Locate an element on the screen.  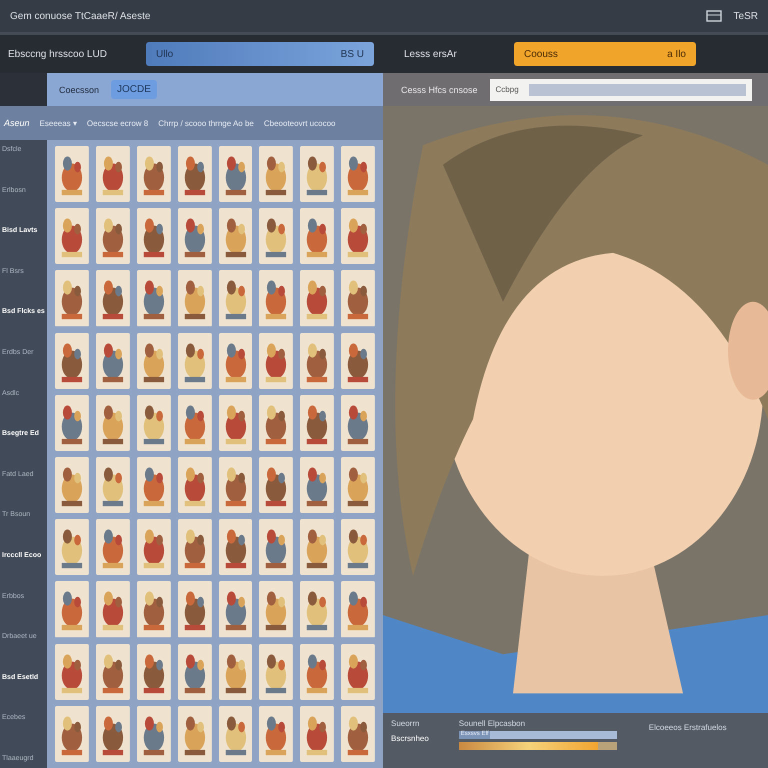
window-icon is located at coordinates (714, 16).